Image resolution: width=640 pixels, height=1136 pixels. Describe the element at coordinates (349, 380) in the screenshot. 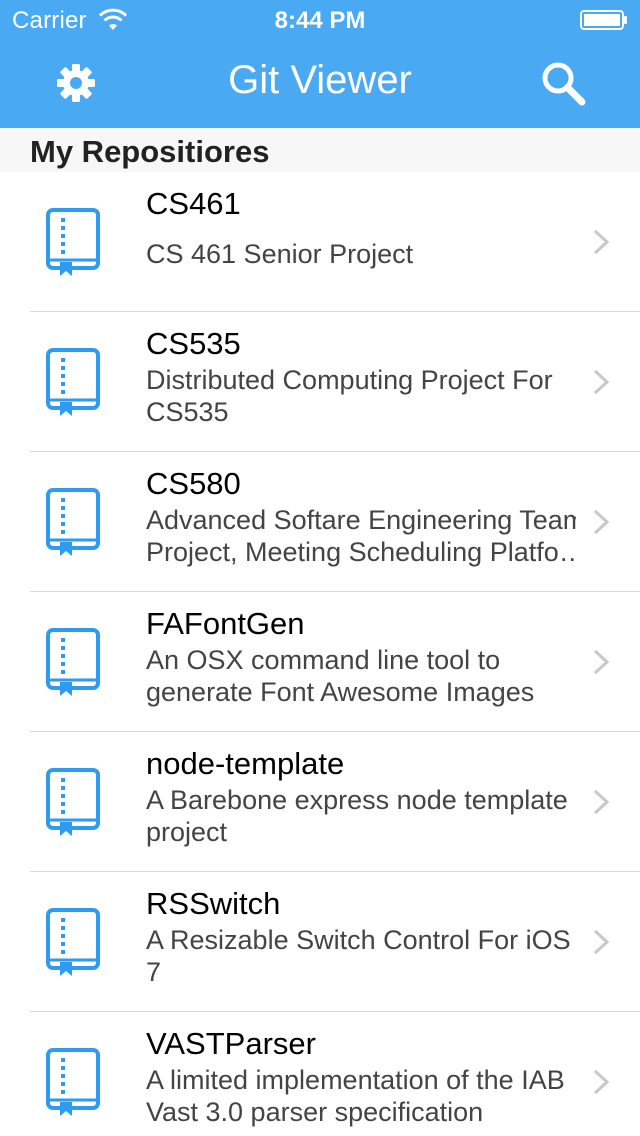

I see `repo-description-line: Distributed Computing Project For` at that location.